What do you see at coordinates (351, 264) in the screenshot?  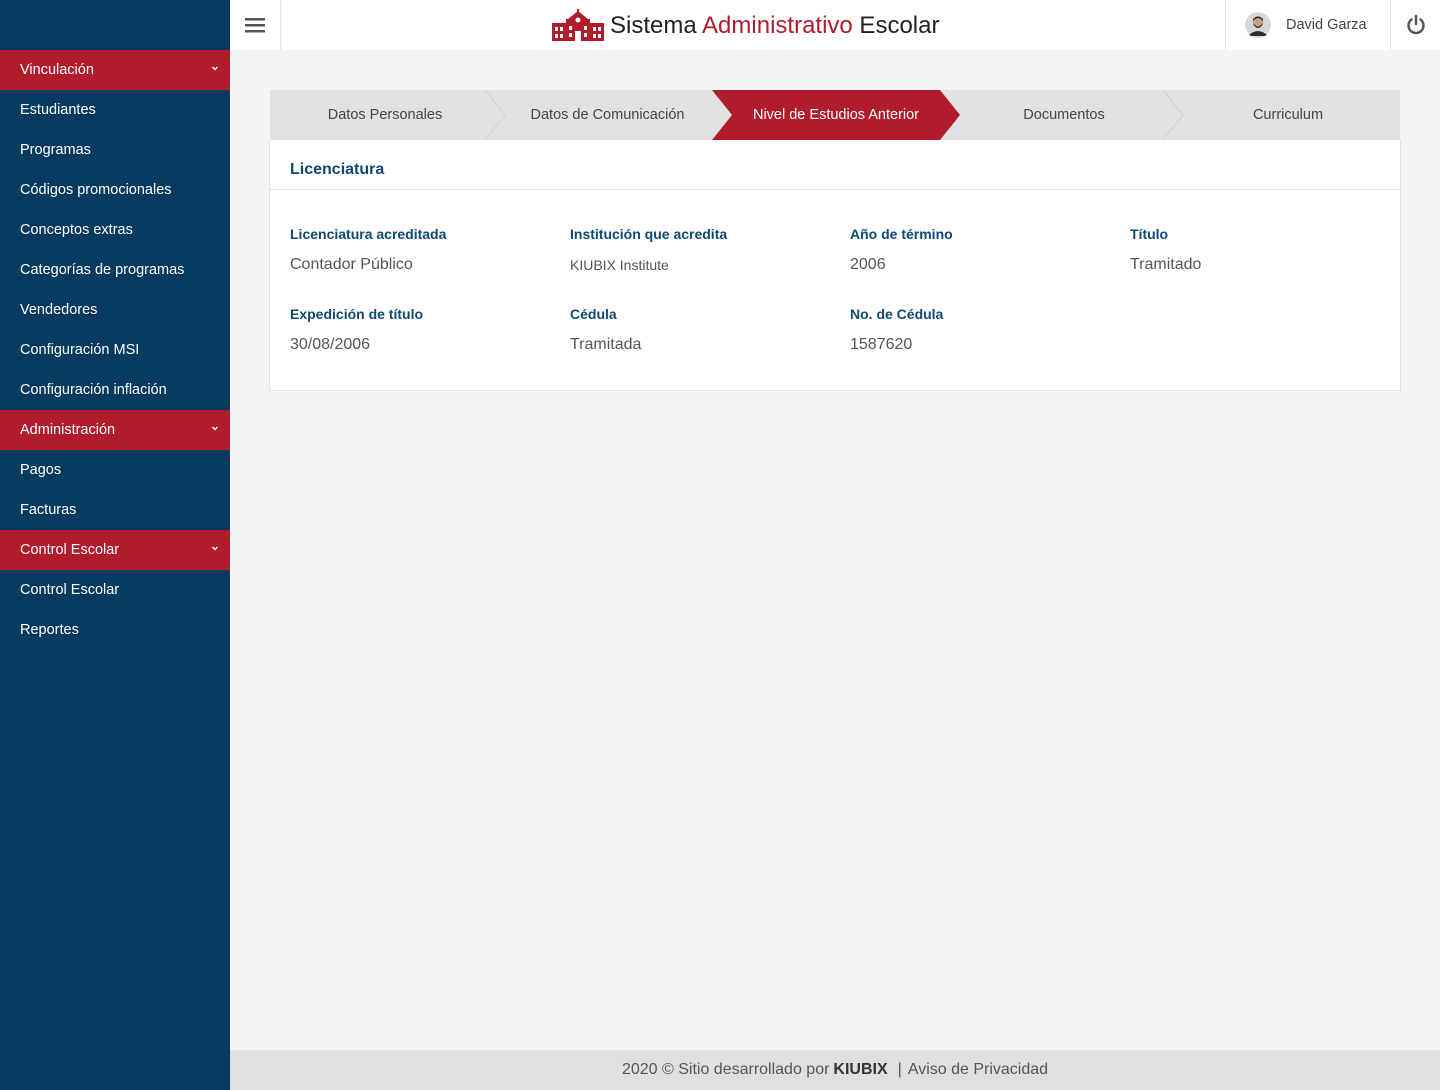 I see `field-value-licenciatura-acreditada: Contador Público` at bounding box center [351, 264].